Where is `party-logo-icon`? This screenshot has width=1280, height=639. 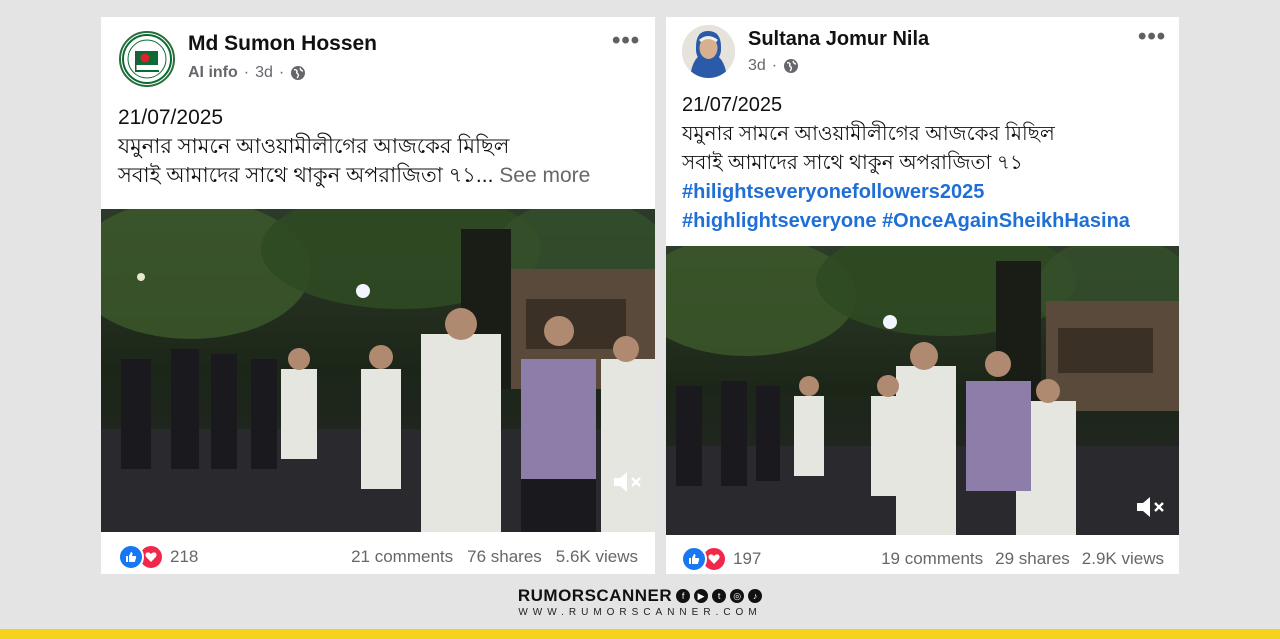
party-logo-icon is located at coordinates (147, 59).